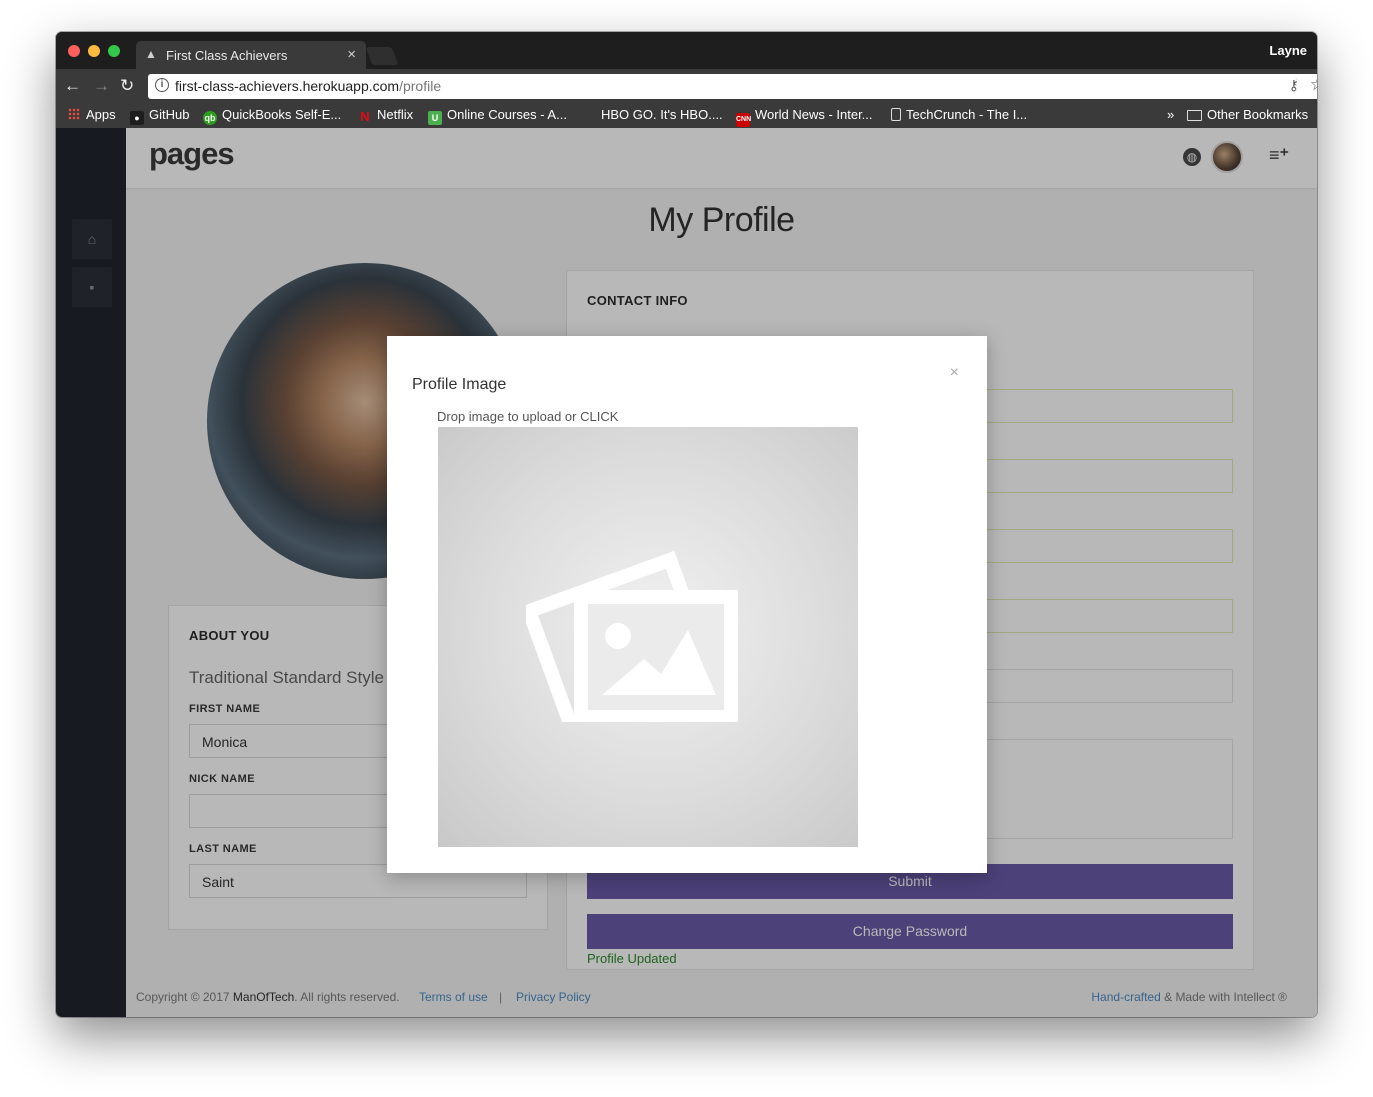  Describe the element at coordinates (459, 384) in the screenshot. I see `modal-title: Profile Image` at that location.